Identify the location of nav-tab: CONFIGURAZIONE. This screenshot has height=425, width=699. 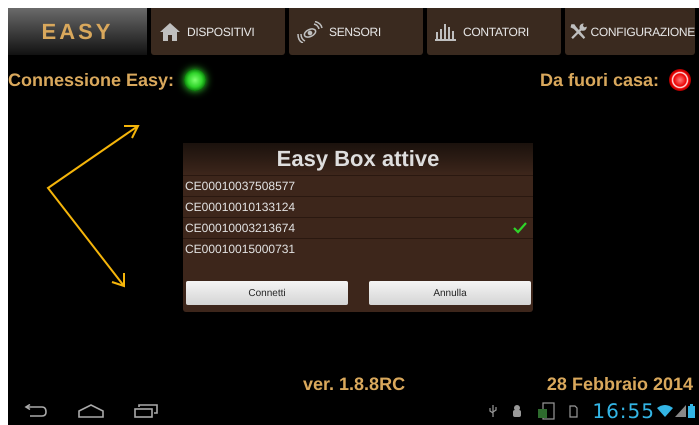
(630, 31).